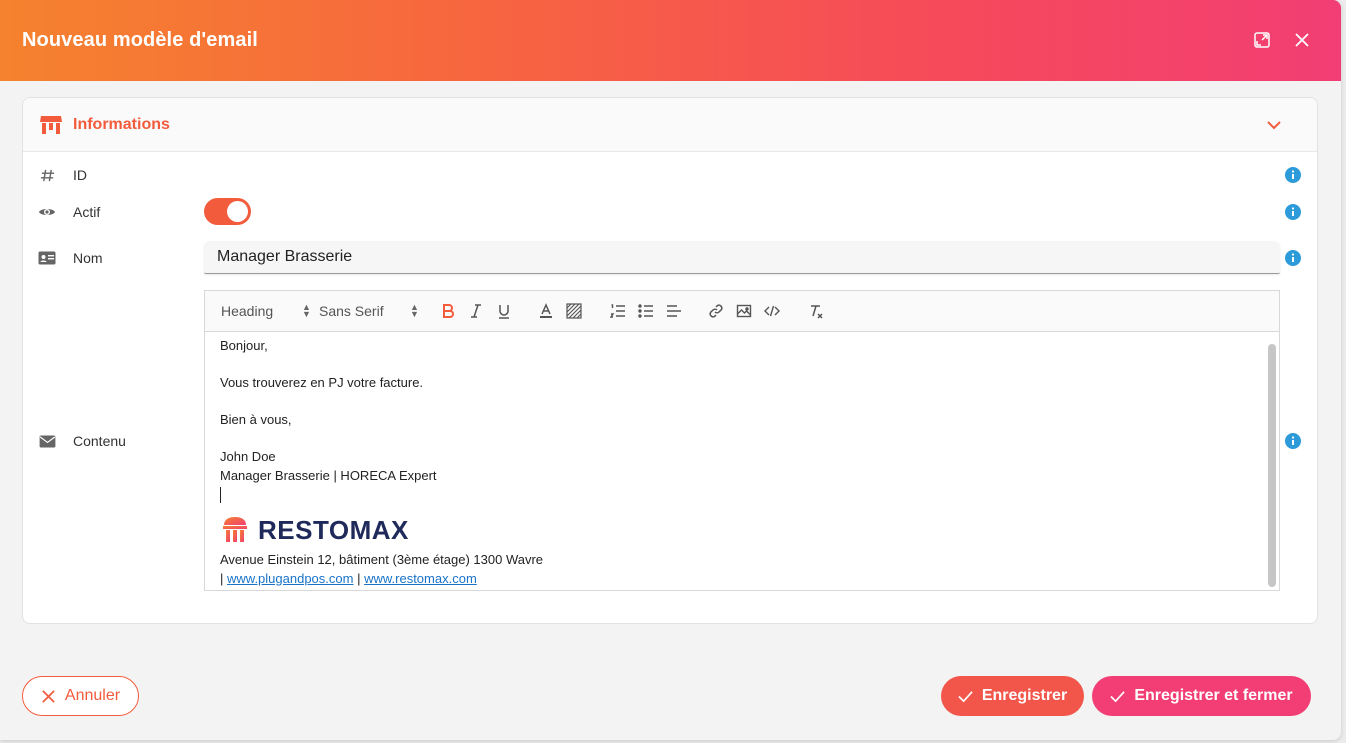 The height and width of the screenshot is (743, 1346). I want to click on expand-icon, so click(1262, 40).